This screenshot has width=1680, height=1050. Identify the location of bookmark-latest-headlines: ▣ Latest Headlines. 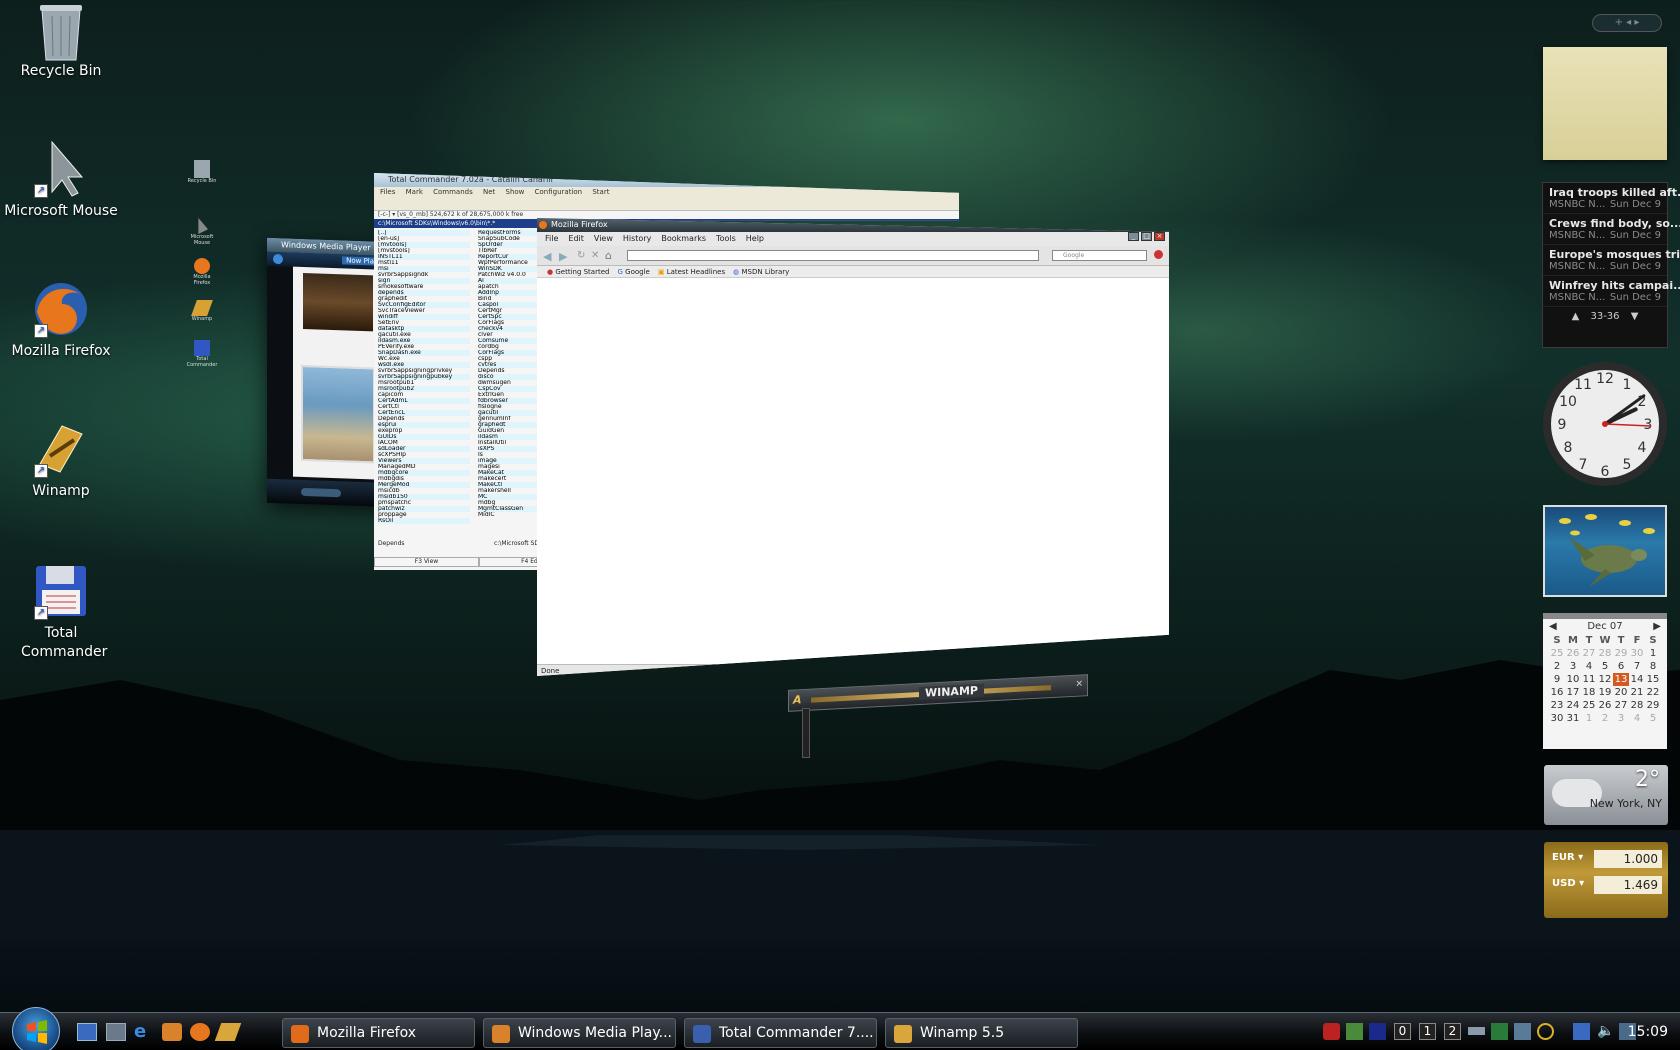
(691, 271).